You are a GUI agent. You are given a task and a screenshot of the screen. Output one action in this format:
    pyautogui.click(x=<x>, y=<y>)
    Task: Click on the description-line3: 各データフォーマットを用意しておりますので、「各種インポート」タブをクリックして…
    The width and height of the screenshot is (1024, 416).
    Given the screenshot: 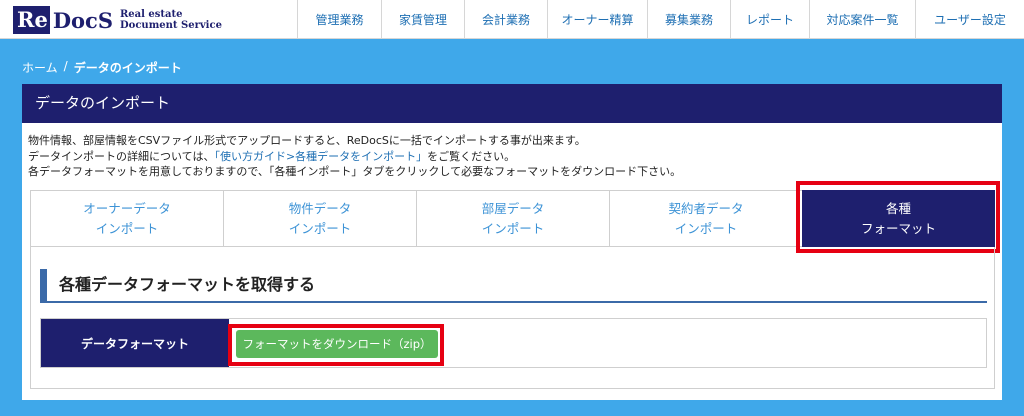 What is the action you would take?
    pyautogui.click(x=355, y=171)
    